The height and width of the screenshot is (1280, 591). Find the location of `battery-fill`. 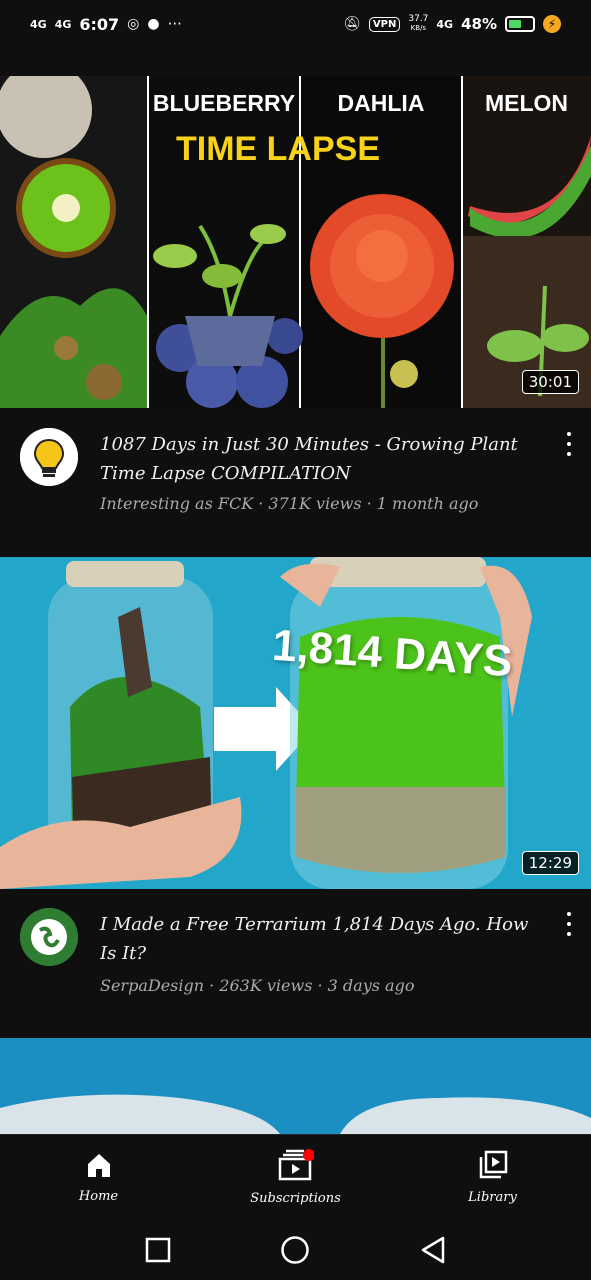

battery-fill is located at coordinates (515, 24).